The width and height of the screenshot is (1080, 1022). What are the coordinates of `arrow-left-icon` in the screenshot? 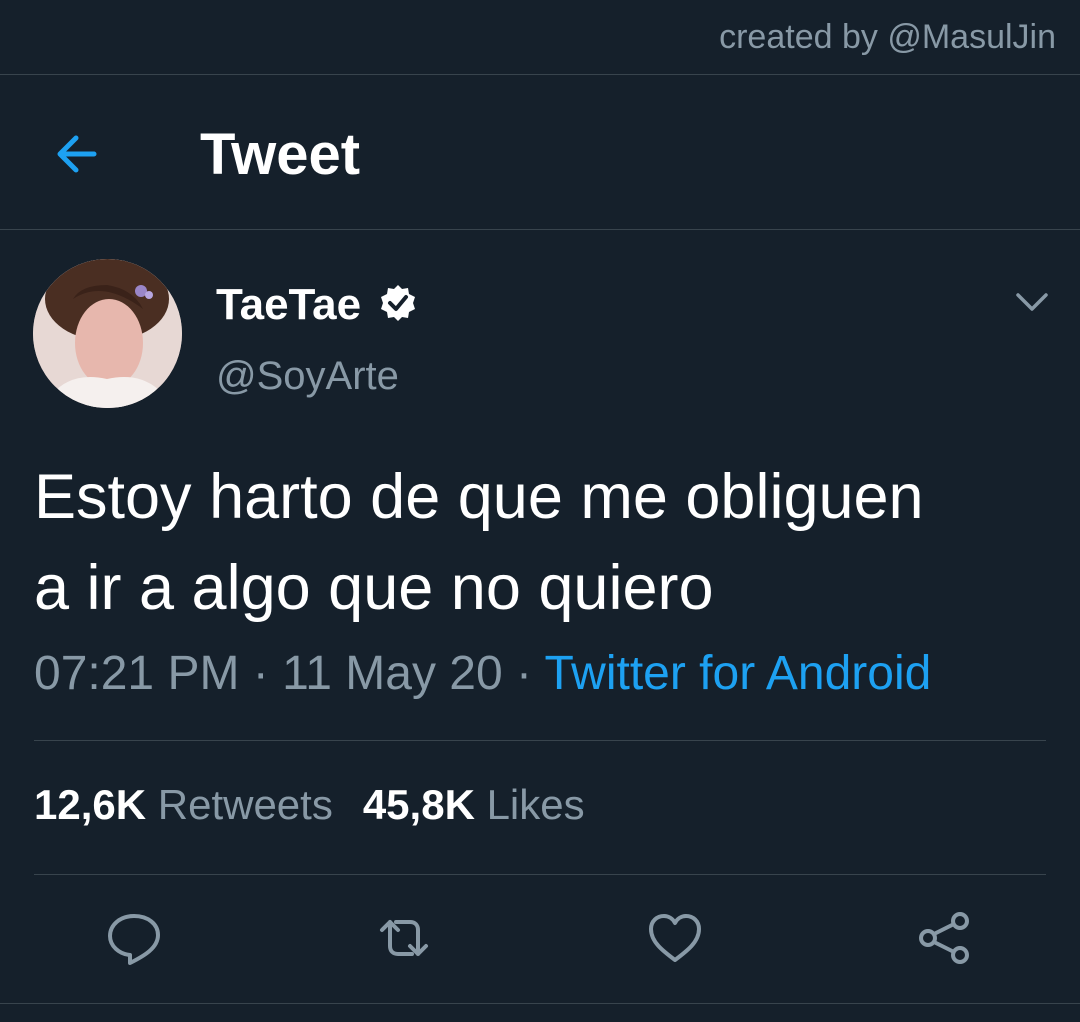 It's located at (77, 154).